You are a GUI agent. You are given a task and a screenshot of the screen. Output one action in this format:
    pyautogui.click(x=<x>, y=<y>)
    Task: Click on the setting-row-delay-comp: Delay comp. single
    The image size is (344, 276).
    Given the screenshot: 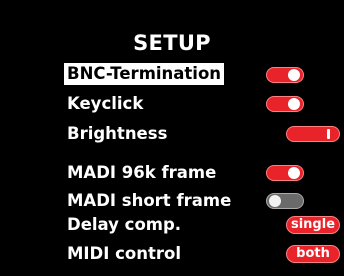 What is the action you would take?
    pyautogui.click(x=202, y=225)
    